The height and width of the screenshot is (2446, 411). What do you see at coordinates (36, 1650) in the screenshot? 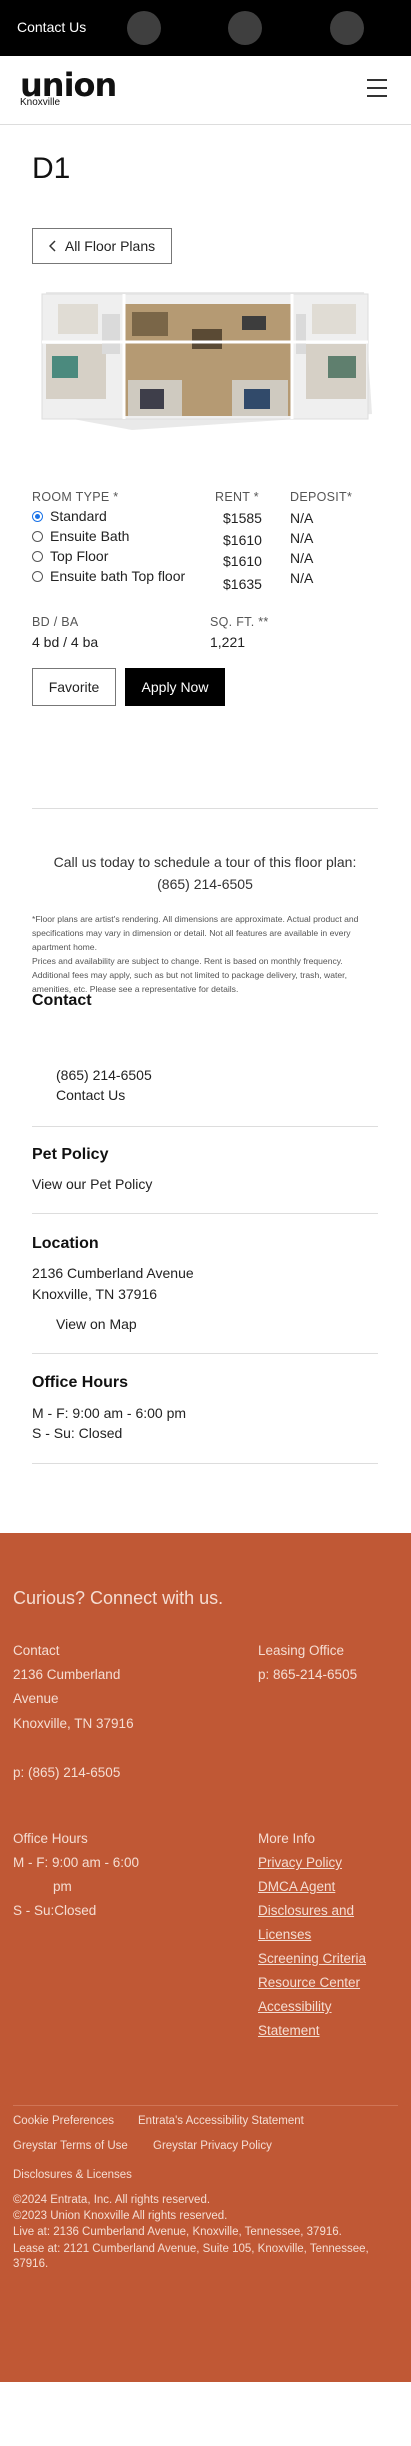
I see `footer-contact-heading: Contact` at bounding box center [36, 1650].